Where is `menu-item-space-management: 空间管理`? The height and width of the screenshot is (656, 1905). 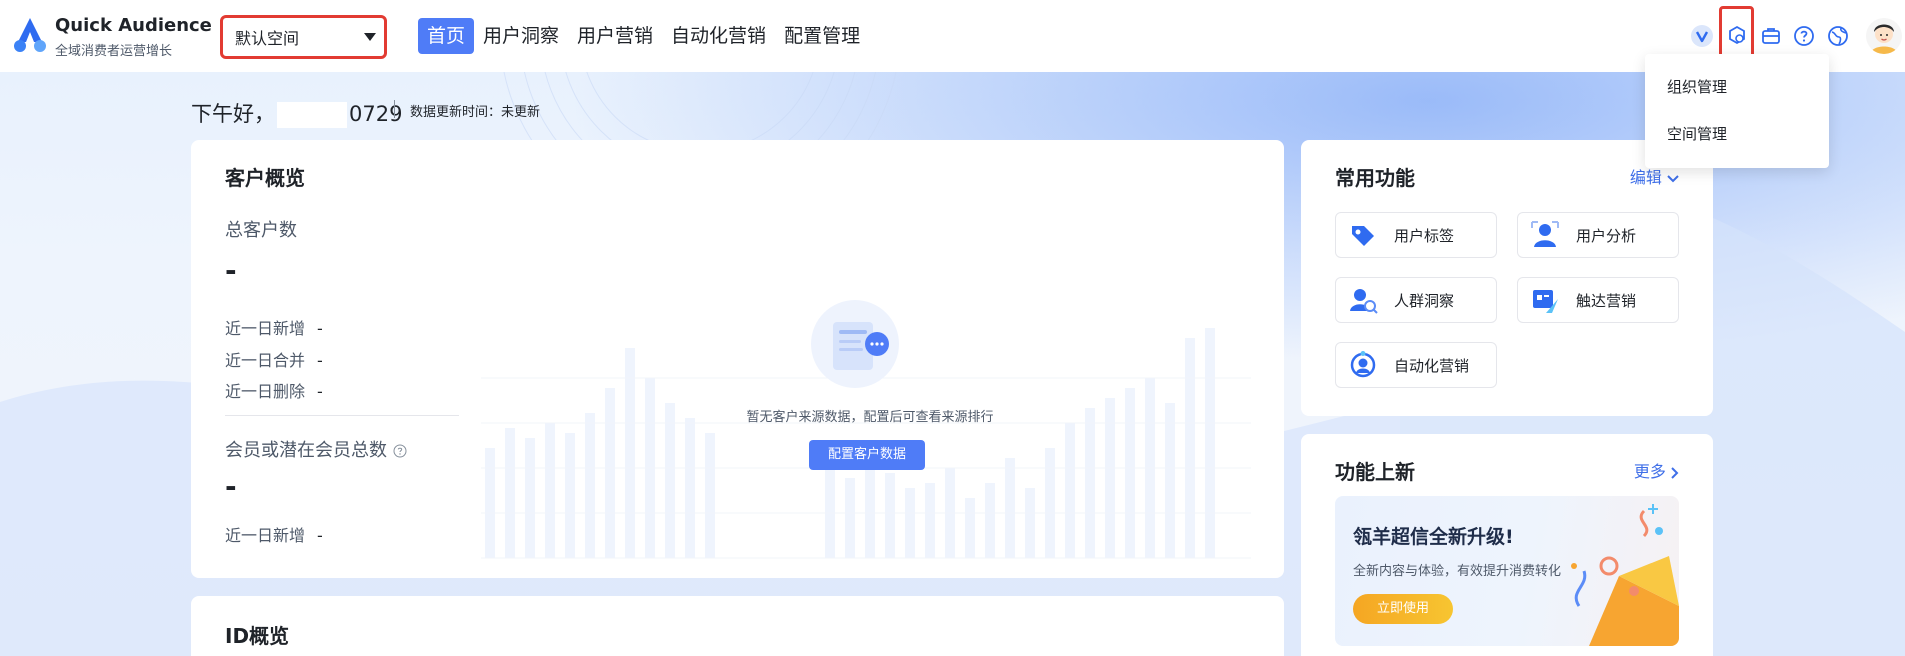
menu-item-space-management: 空间管理 is located at coordinates (1737, 134).